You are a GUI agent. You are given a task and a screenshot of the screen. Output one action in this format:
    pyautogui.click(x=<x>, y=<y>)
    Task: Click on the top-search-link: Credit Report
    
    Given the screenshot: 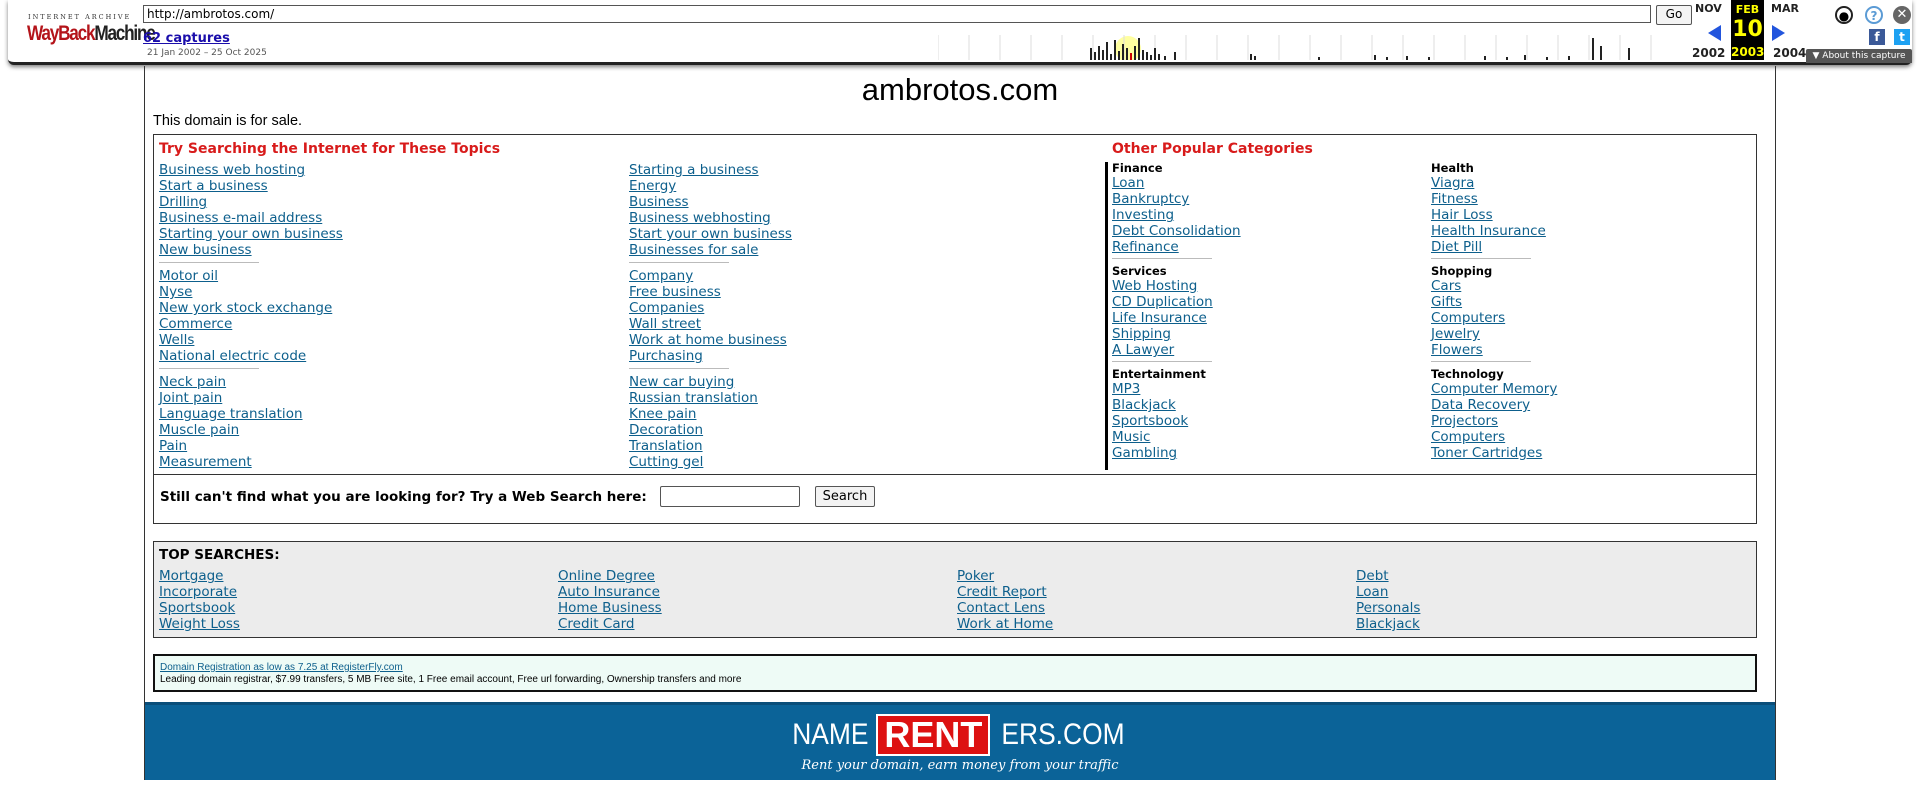 What is the action you would take?
    pyautogui.click(x=1005, y=592)
    